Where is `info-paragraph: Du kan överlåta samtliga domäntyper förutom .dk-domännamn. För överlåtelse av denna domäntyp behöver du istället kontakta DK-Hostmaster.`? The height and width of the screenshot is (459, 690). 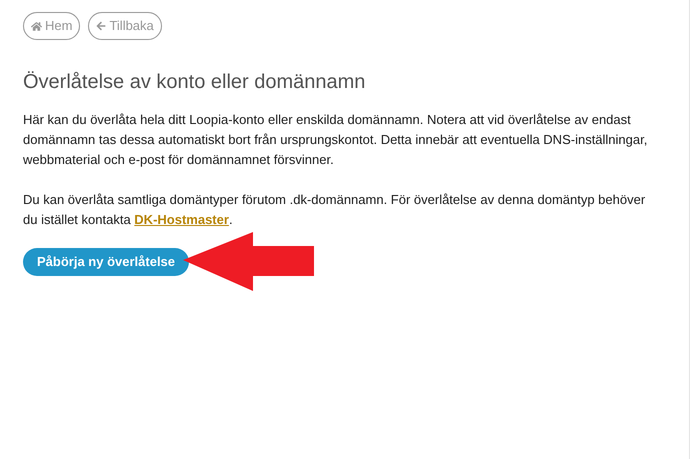 info-paragraph: Du kan överlåta samtliga domäntyper förutom .dk-domännamn. För överlåtelse av denna domäntyp behöver du istället kontakta DK-Hostmaster. is located at coordinates (334, 210).